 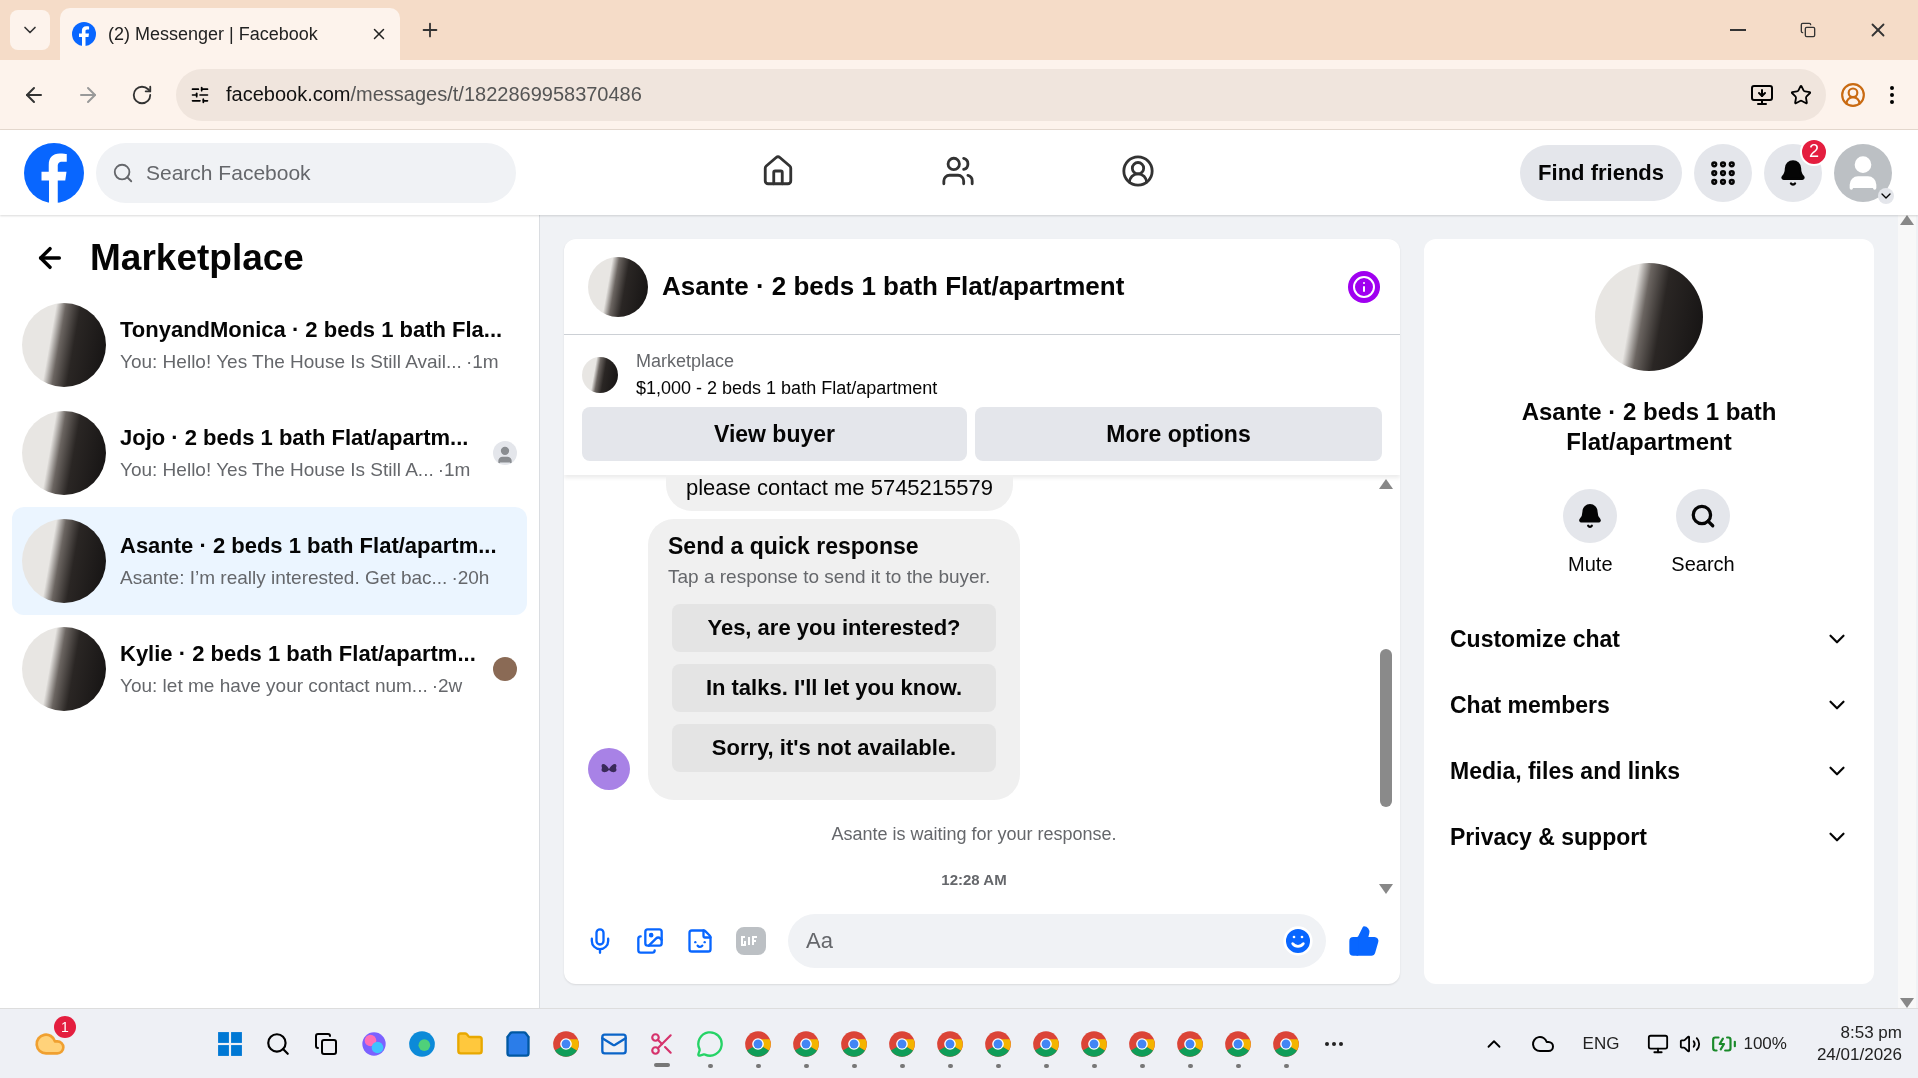 What do you see at coordinates (894, 286) in the screenshot?
I see `chat-title: Asante · 2 beds 1 bath Flat/apartment` at bounding box center [894, 286].